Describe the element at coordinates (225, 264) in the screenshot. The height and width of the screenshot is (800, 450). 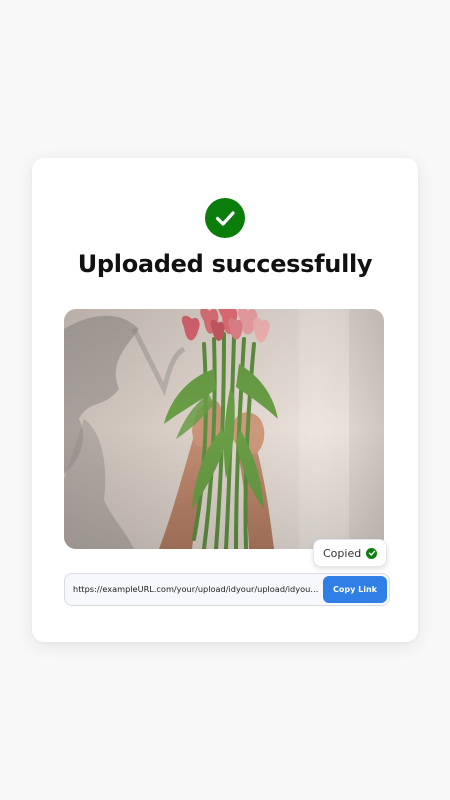
I see `page-title: Uploaded successfully` at that location.